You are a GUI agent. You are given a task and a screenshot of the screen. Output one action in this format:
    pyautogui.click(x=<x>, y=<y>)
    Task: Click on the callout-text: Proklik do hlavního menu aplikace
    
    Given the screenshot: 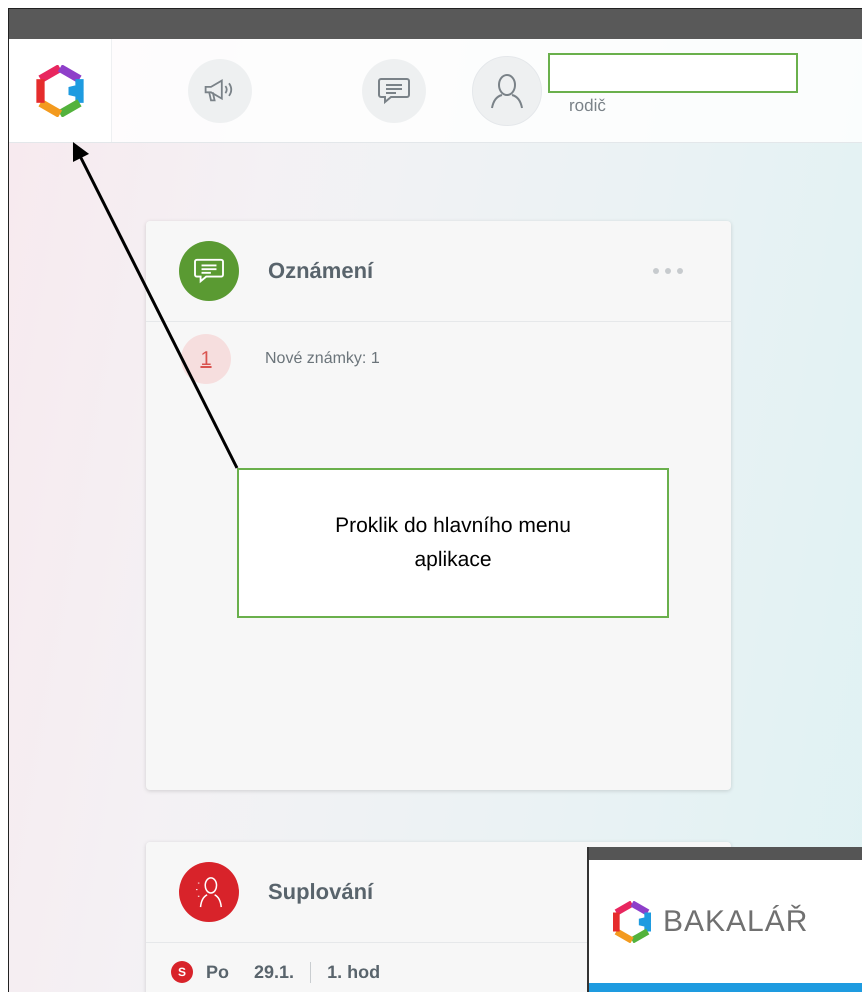 What is the action you would take?
    pyautogui.click(x=453, y=543)
    